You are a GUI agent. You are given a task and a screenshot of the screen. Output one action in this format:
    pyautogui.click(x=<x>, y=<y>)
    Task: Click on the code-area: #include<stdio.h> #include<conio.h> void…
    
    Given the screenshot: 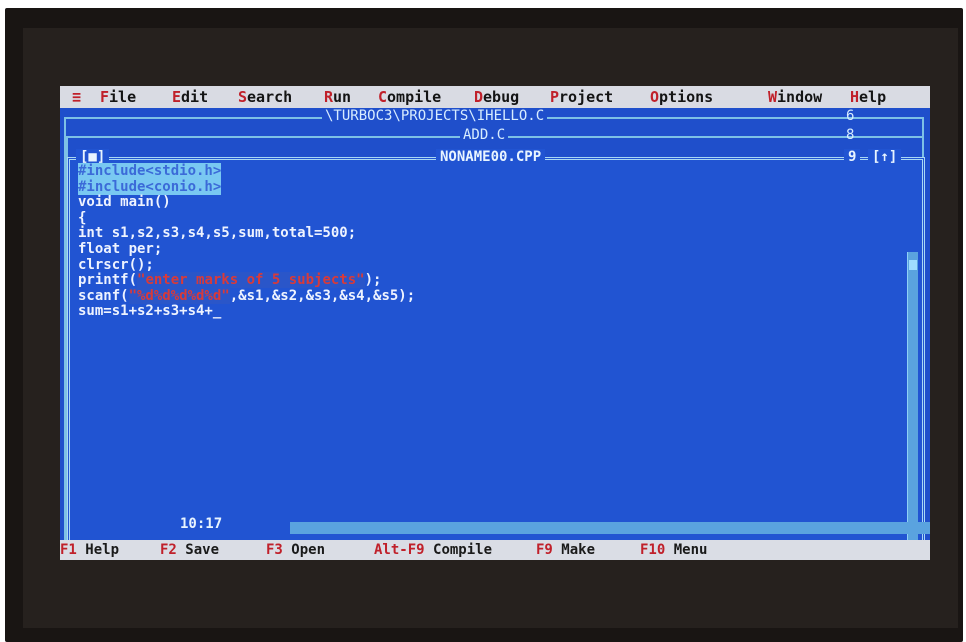 What is the action you would take?
    pyautogui.click(x=247, y=241)
    